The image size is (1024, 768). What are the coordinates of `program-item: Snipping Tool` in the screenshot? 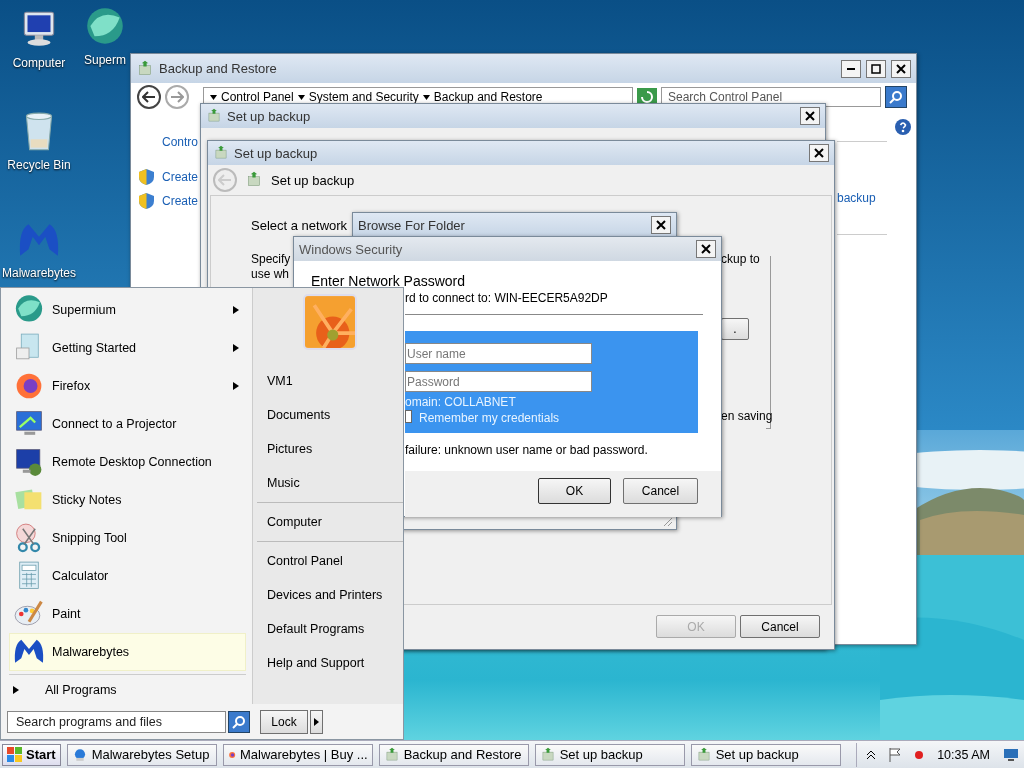 It's located at (127, 538).